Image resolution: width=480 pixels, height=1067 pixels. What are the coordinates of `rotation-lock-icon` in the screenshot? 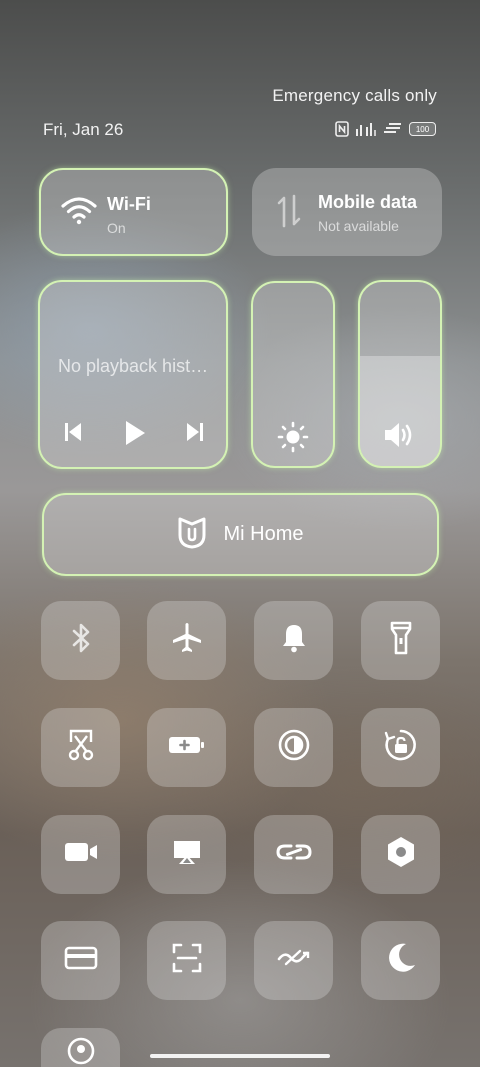 It's located at (401, 747).